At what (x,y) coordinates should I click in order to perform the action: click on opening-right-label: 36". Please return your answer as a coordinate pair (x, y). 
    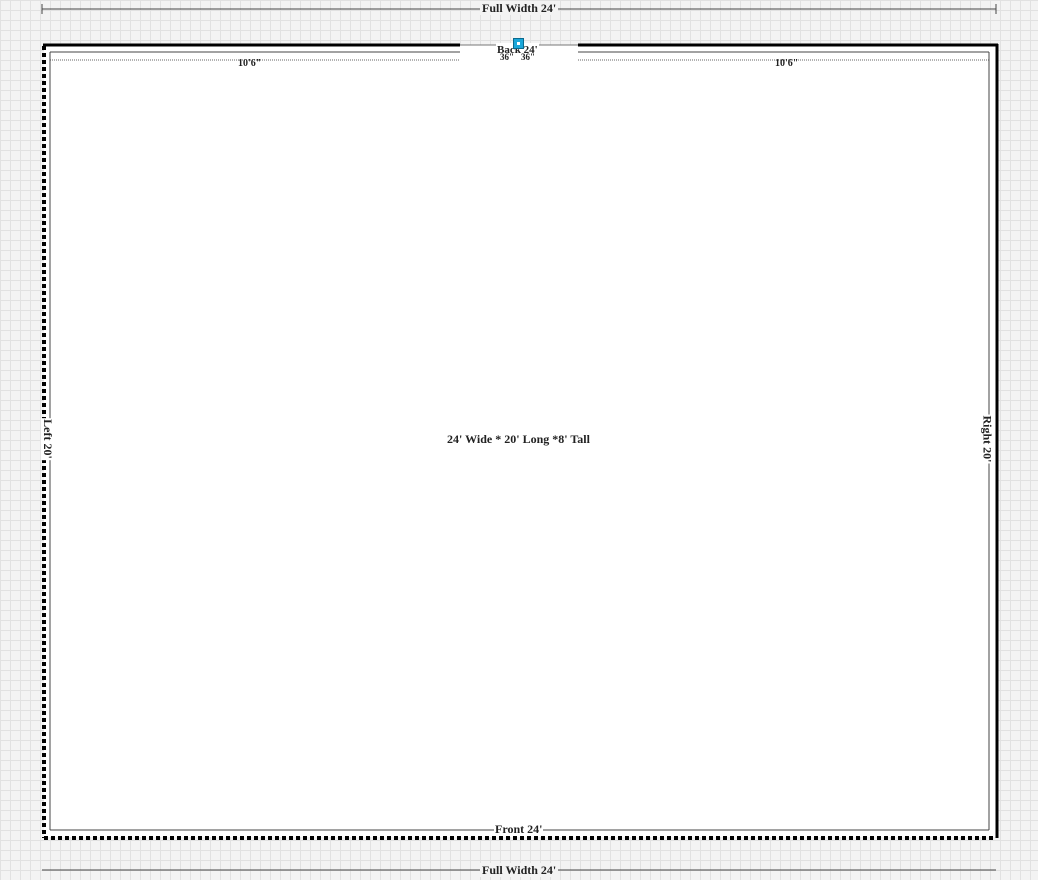
    Looking at the image, I should click on (528, 57).